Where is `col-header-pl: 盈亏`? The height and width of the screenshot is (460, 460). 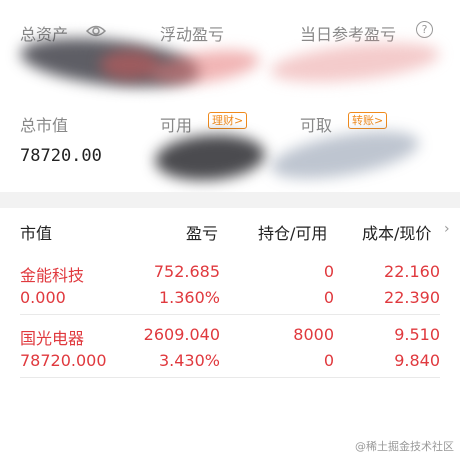 col-header-pl: 盈亏 is located at coordinates (202, 233).